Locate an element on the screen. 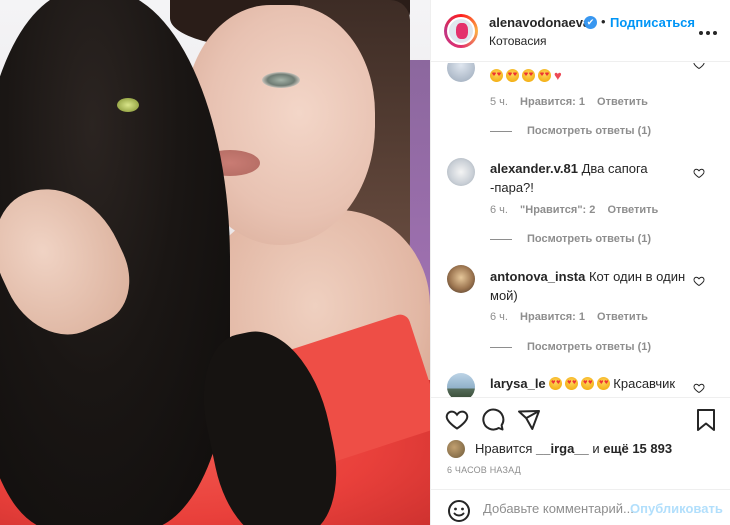 The width and height of the screenshot is (730, 525). smile-icon is located at coordinates (459, 511).